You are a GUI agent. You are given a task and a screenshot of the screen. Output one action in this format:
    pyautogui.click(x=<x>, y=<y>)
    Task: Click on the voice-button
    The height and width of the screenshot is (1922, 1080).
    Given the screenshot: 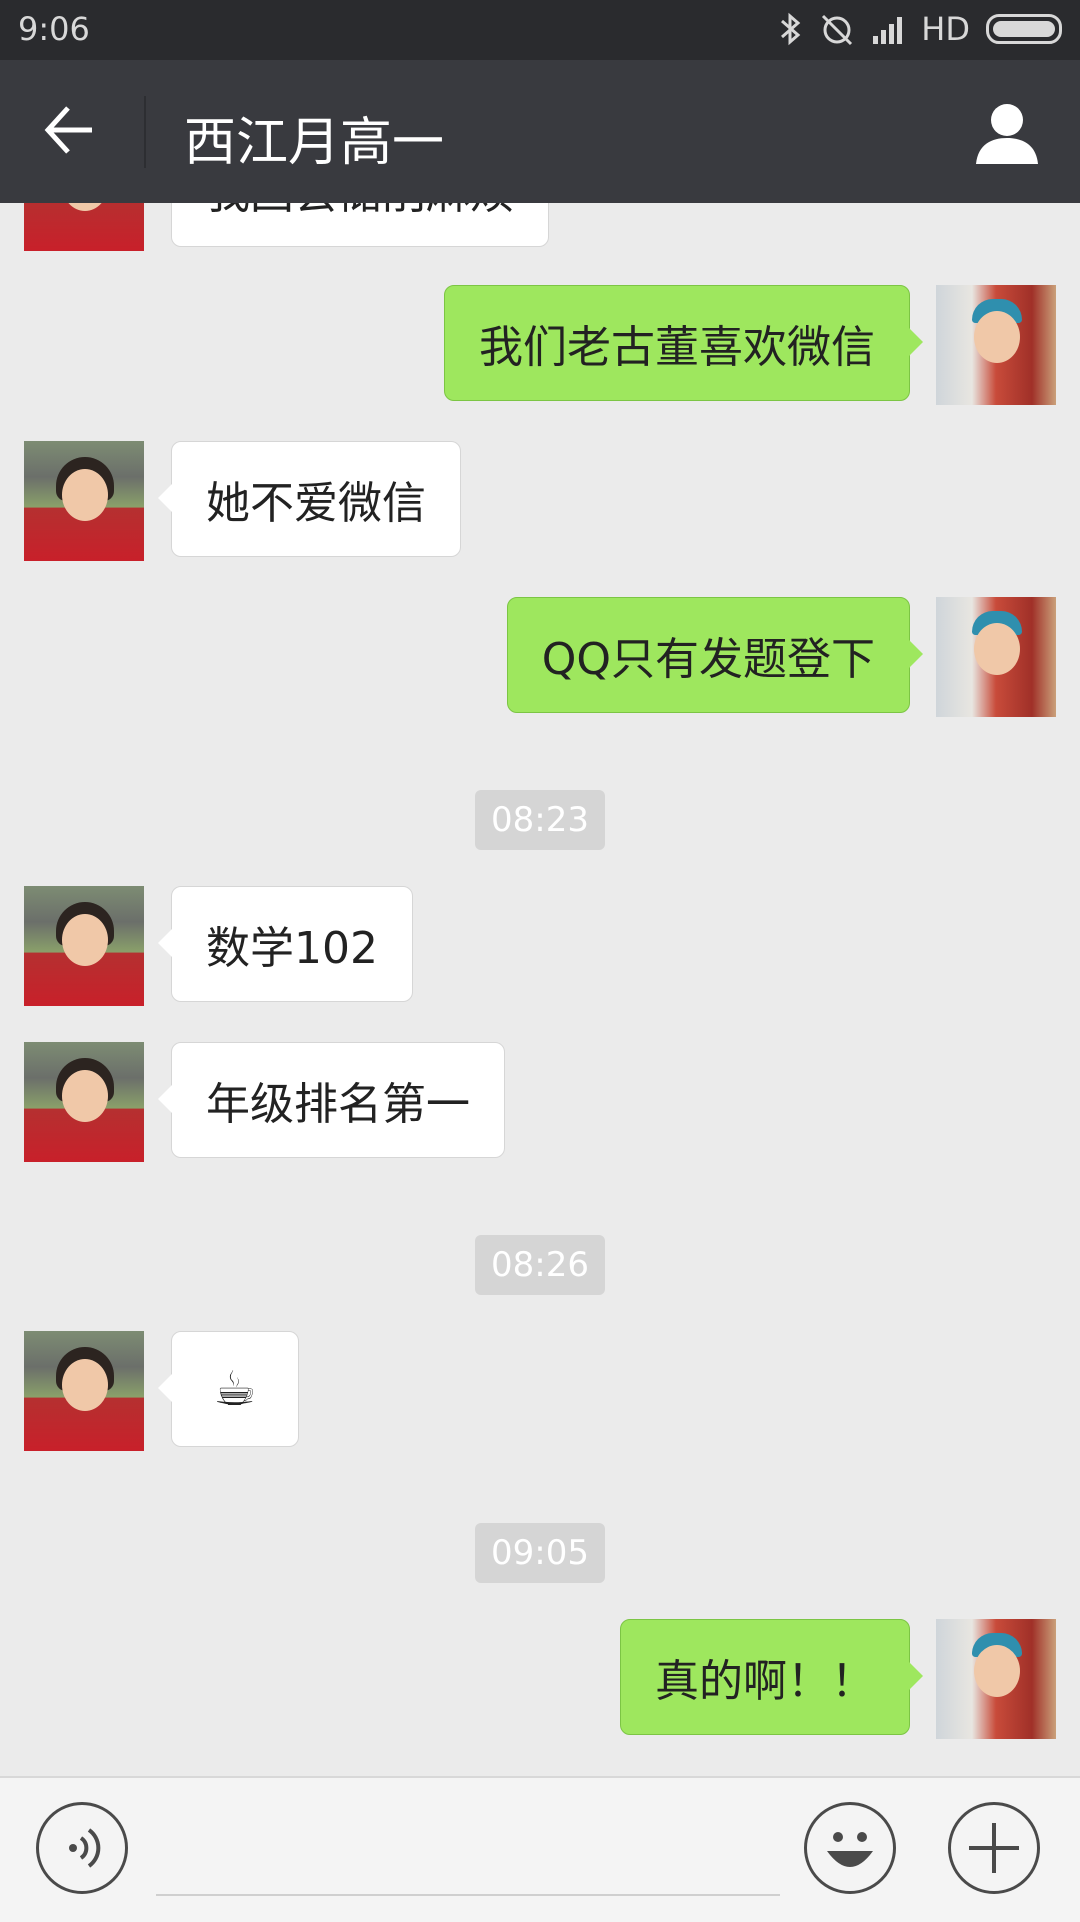 What is the action you would take?
    pyautogui.click(x=82, y=1848)
    